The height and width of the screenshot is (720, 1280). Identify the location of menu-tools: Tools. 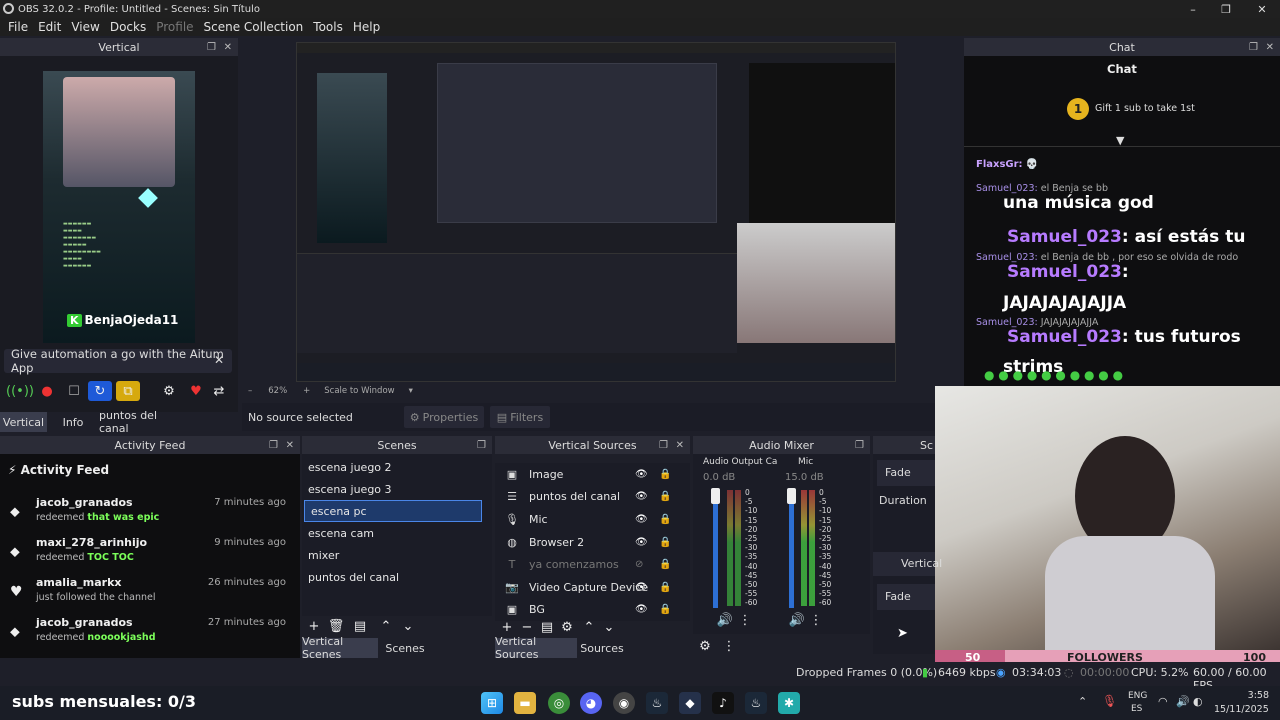
(328, 27).